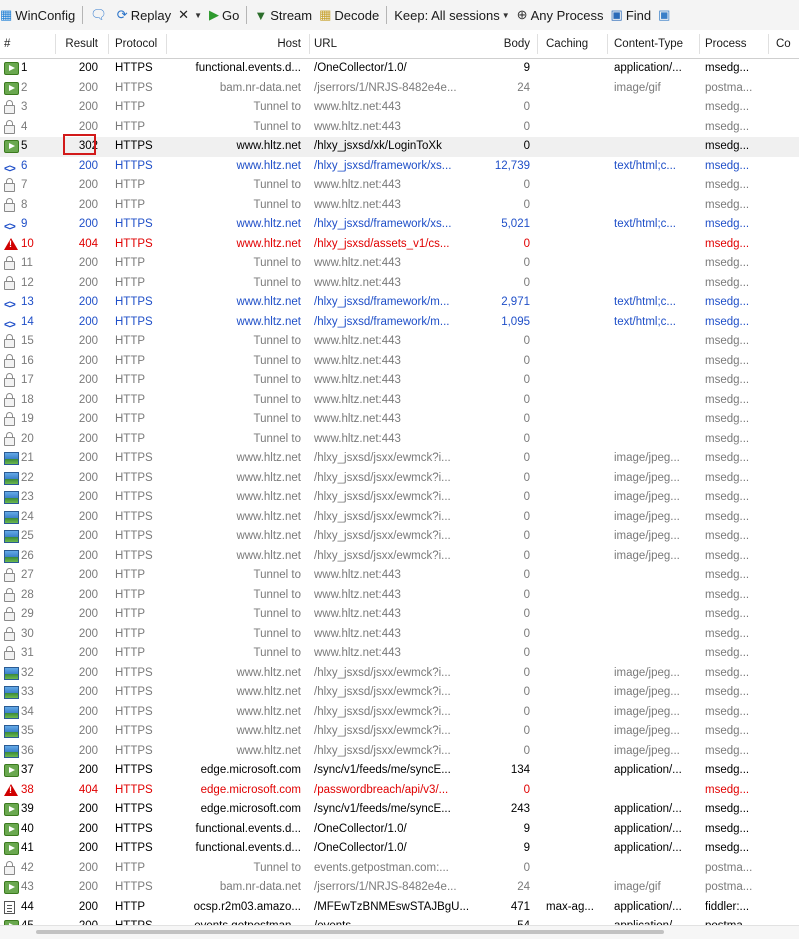  I want to click on column-header-host: Host, so click(237, 44).